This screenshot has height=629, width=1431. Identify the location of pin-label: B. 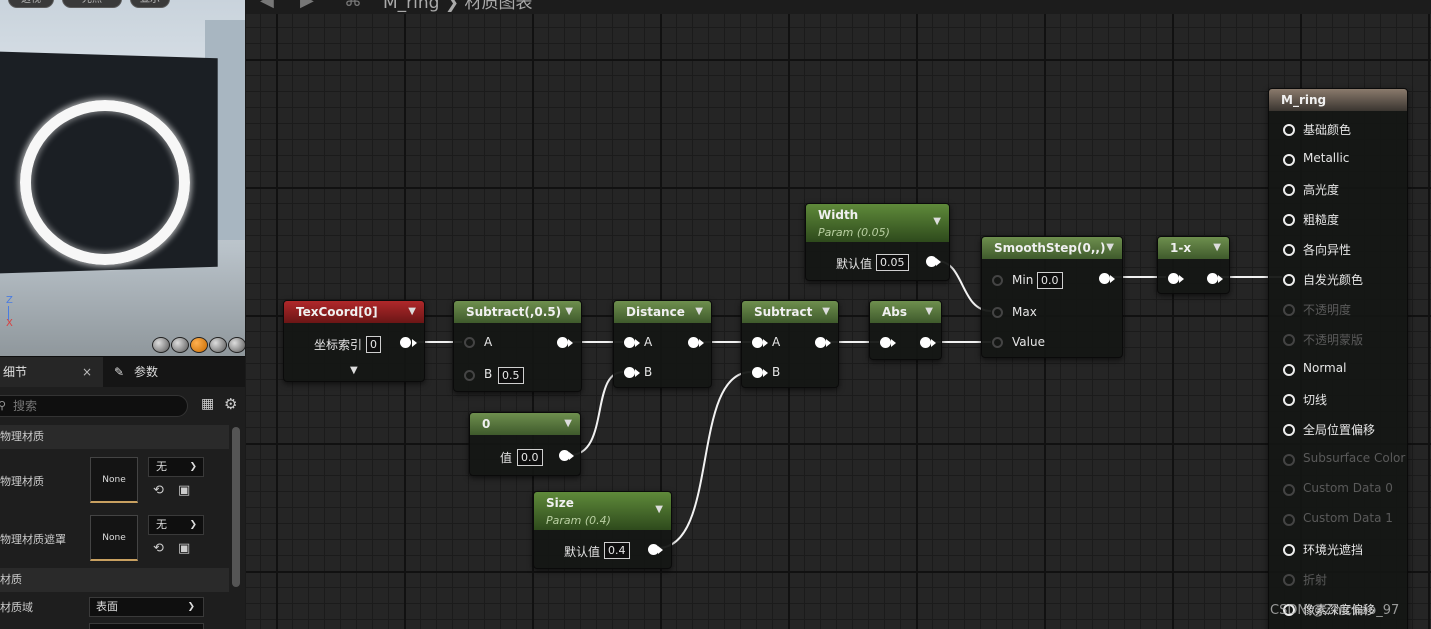
(776, 372).